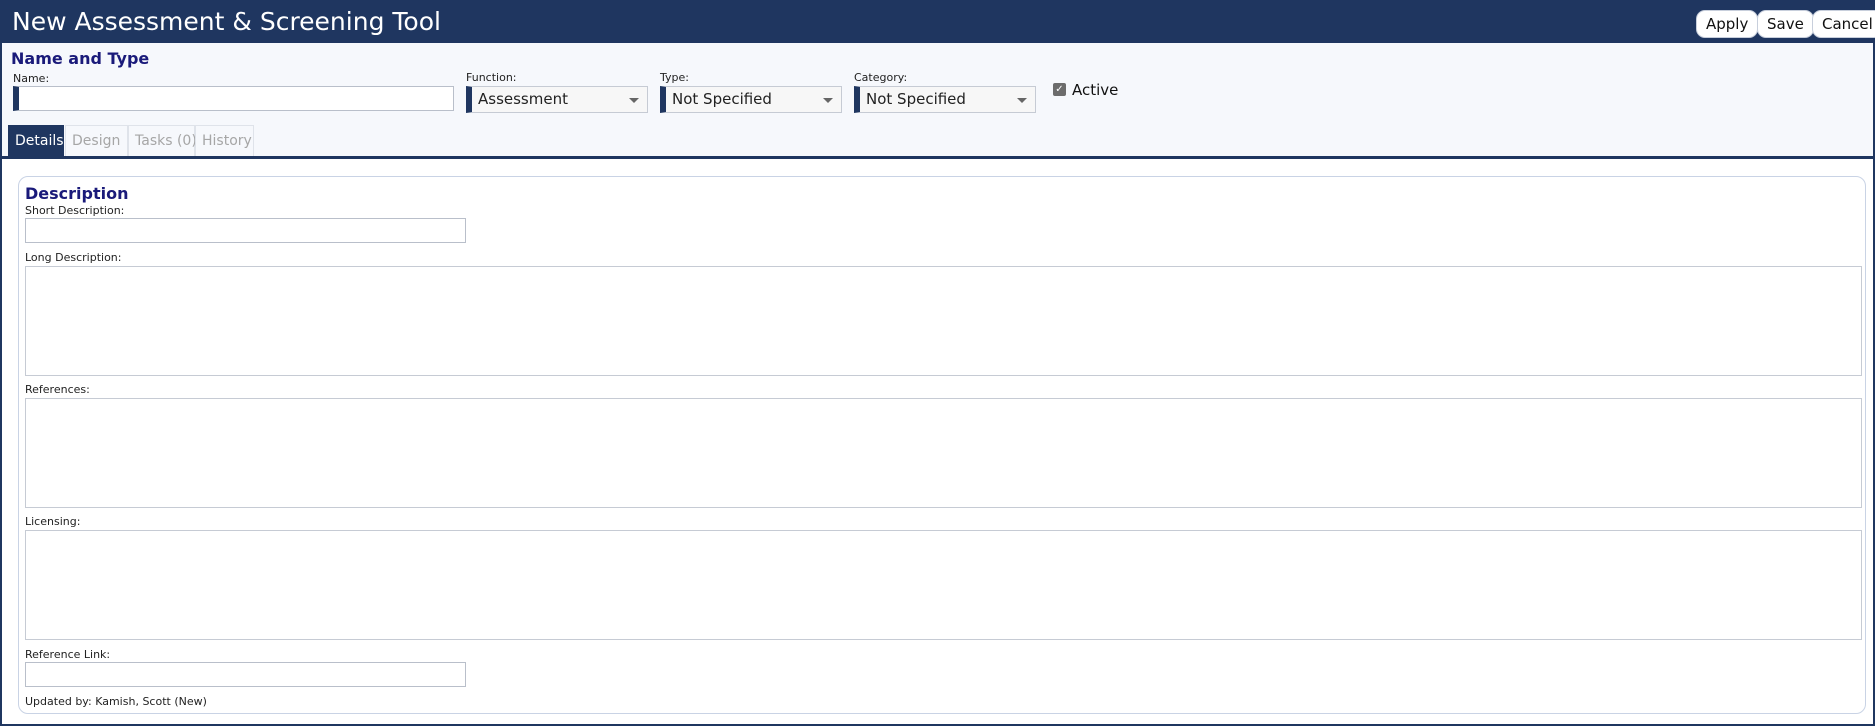  I want to click on short-description-input, so click(245, 230).